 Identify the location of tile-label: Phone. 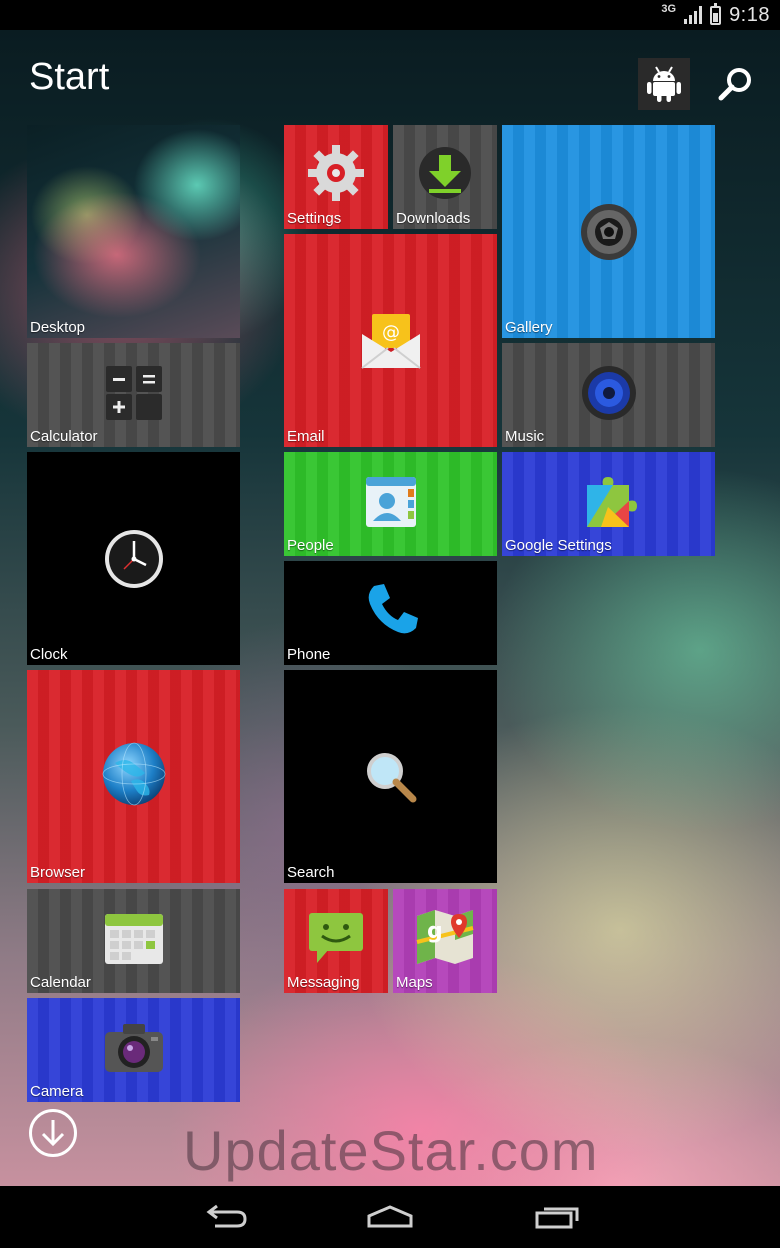
(309, 654).